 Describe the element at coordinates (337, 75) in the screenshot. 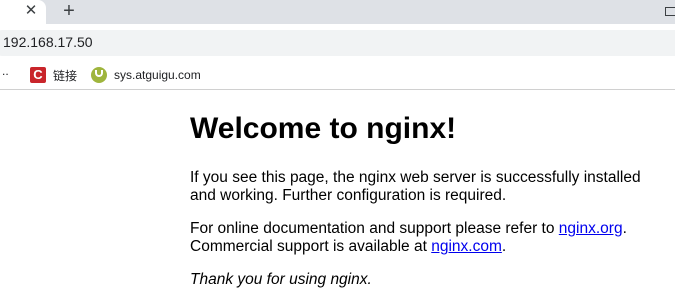

I see `bookmarks-bar: .. C 链接 sys.atguigu.com` at that location.